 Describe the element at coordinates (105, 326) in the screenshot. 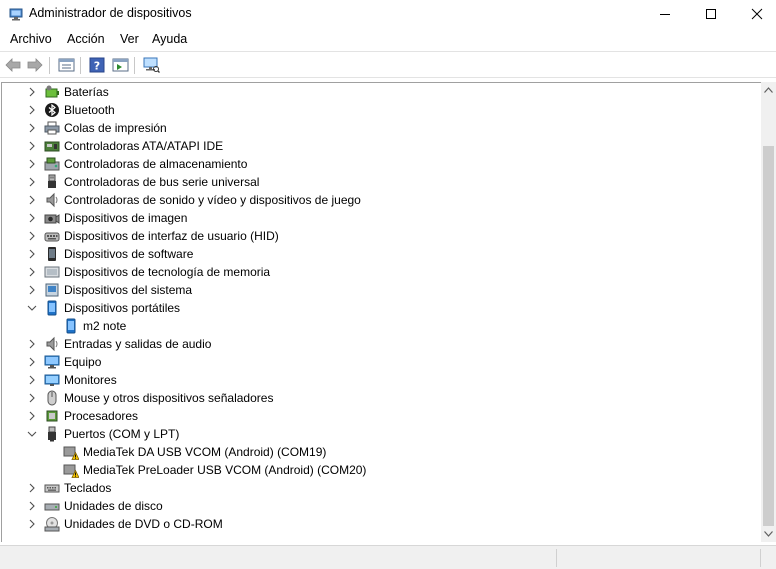

I see `tree-row-label: m2 note` at that location.